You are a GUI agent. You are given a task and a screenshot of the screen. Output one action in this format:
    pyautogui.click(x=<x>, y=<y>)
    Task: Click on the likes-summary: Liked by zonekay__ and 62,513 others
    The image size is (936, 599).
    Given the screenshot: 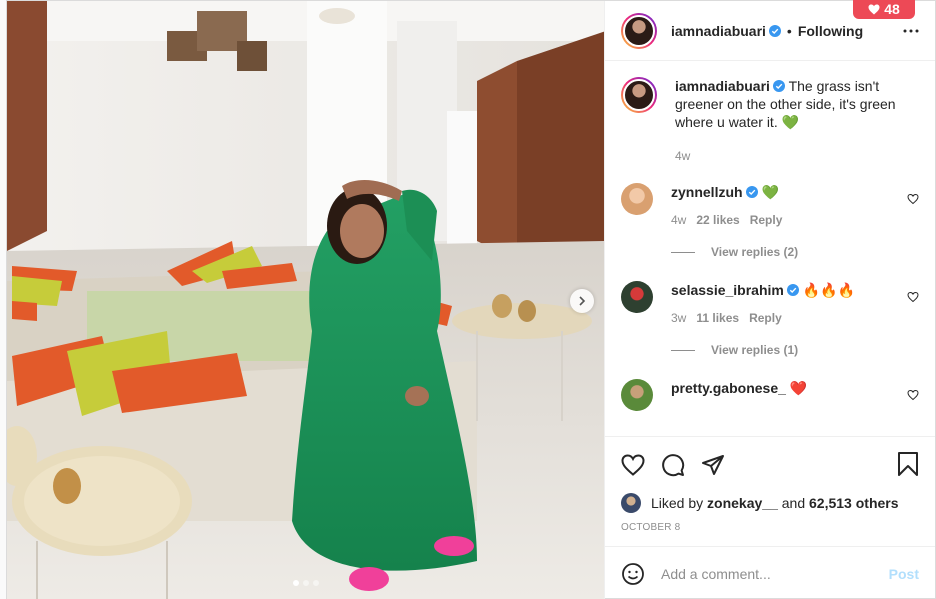 What is the action you would take?
    pyautogui.click(x=770, y=503)
    